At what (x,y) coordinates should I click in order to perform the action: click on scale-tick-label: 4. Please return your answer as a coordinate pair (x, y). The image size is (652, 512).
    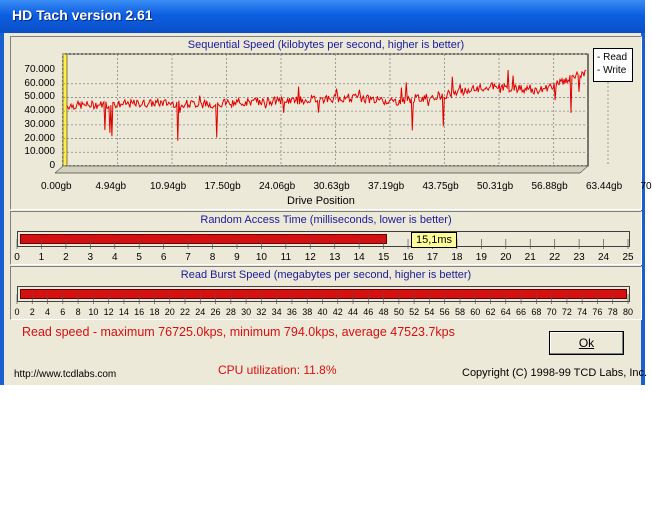
    Looking at the image, I should click on (48, 312).